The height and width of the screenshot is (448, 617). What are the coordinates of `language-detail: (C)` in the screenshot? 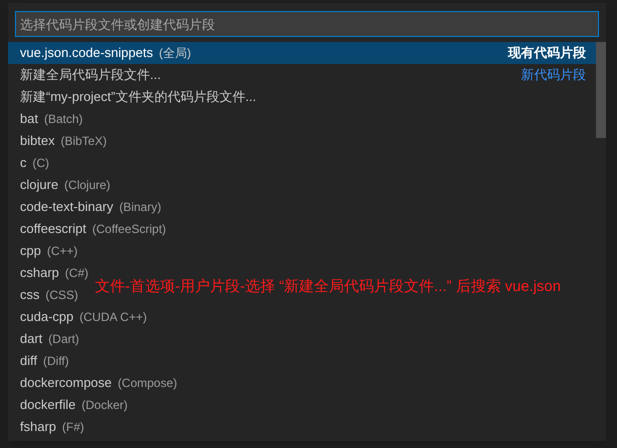 It's located at (41, 163).